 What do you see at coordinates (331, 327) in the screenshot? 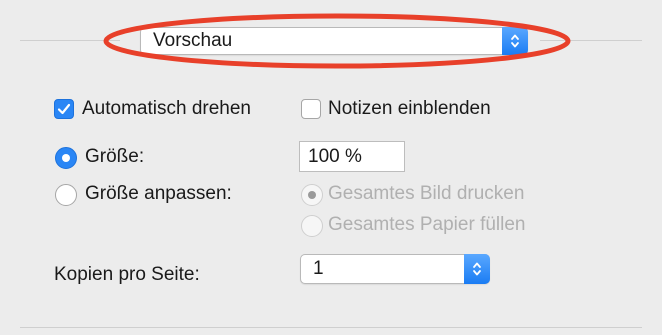
I see `bottom-divider` at bounding box center [331, 327].